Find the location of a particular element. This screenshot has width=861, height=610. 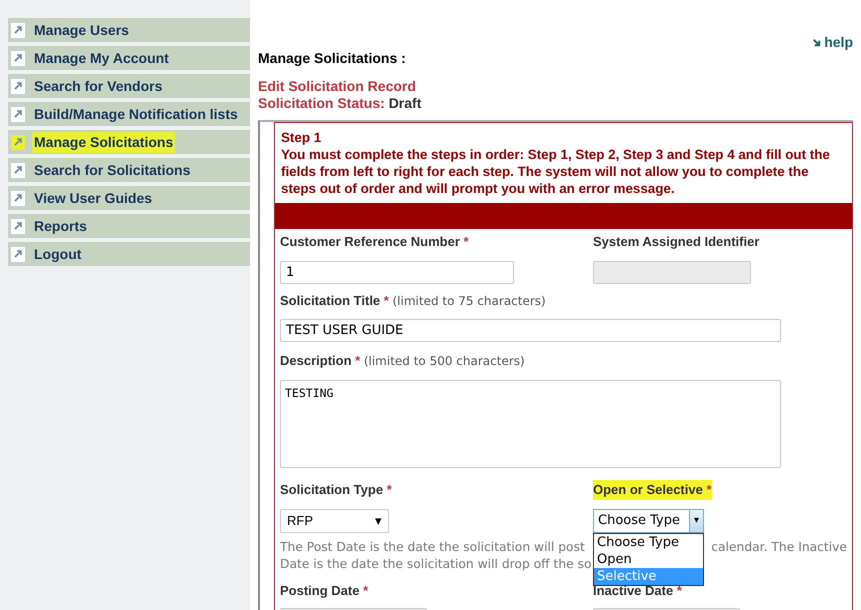

dropdown-option: Open is located at coordinates (648, 559).